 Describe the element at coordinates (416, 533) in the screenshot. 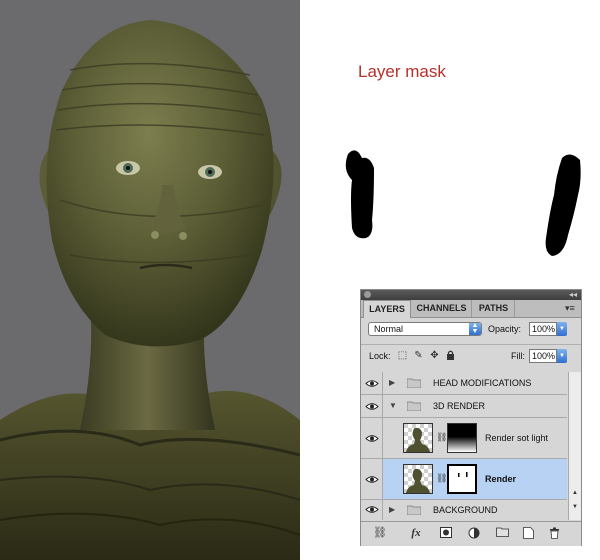

I see `fx-icon: fx` at that location.